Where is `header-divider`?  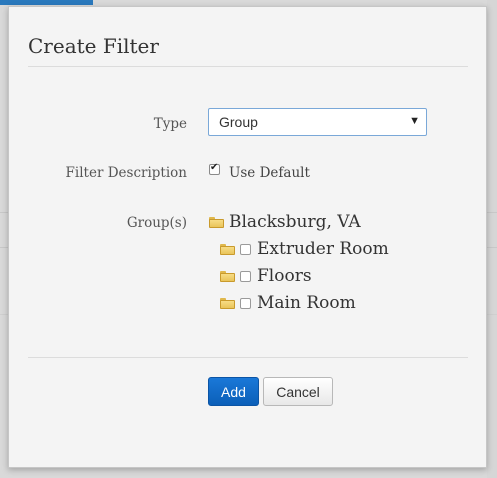
header-divider is located at coordinates (248, 66).